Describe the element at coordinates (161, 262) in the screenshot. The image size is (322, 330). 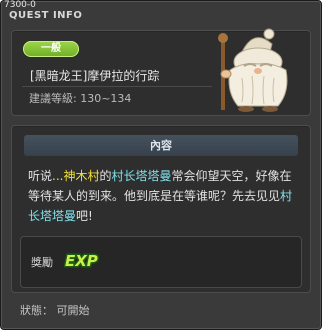
I see `reward-box` at that location.